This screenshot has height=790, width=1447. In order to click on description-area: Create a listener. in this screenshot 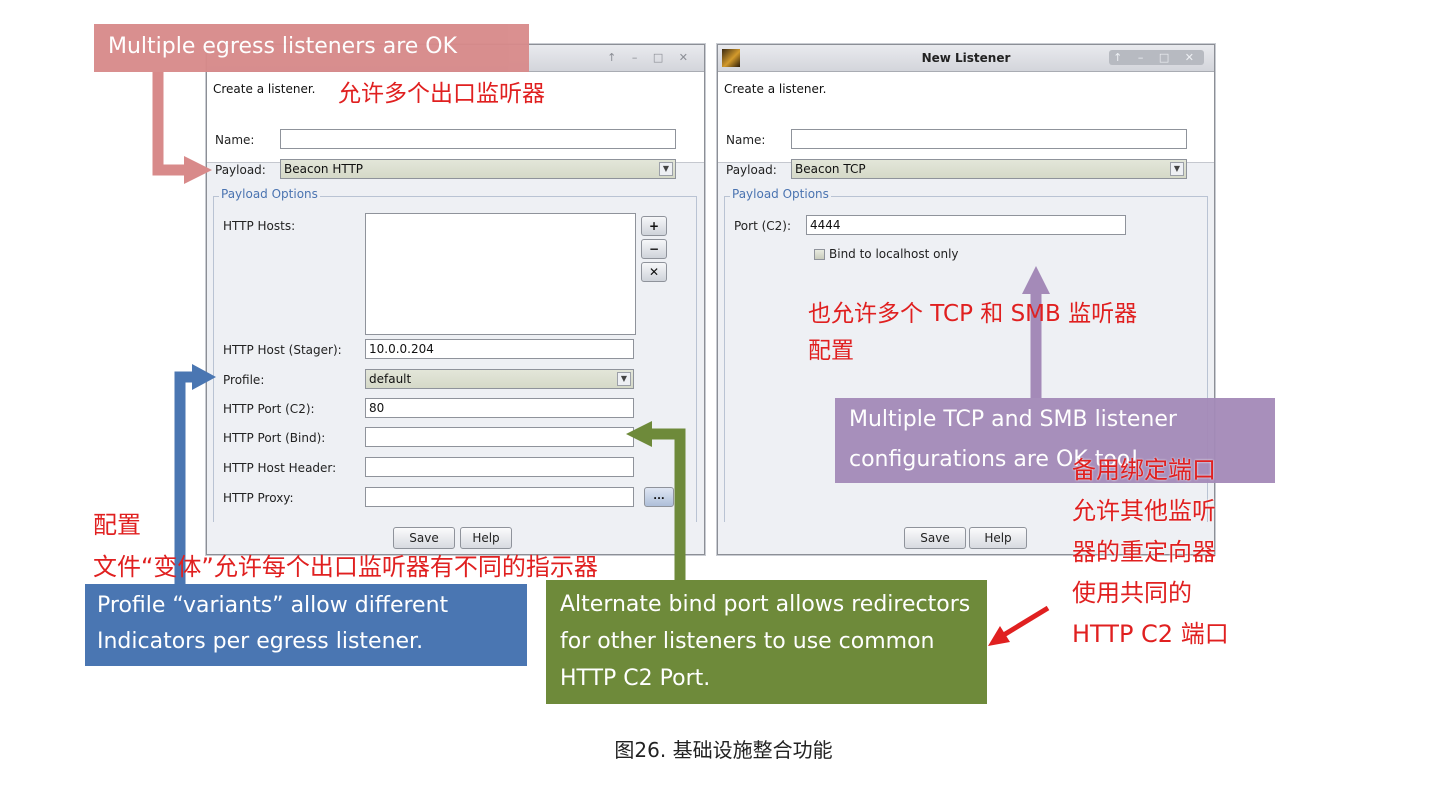, I will do `click(966, 117)`.